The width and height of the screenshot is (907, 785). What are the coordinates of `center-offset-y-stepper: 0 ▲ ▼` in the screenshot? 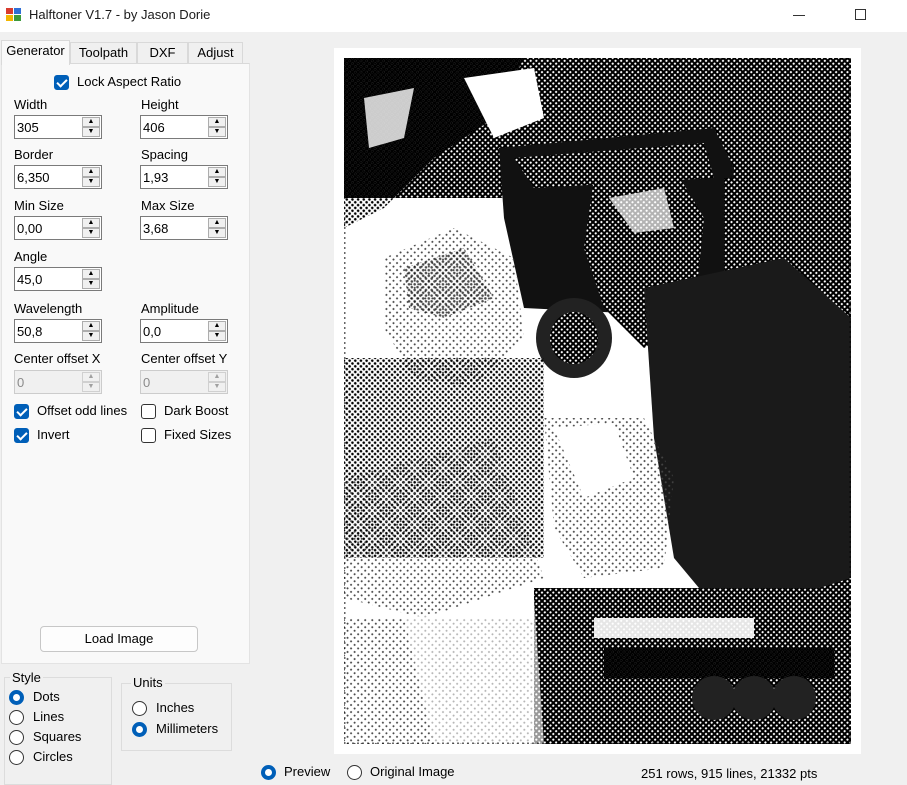 It's located at (184, 382).